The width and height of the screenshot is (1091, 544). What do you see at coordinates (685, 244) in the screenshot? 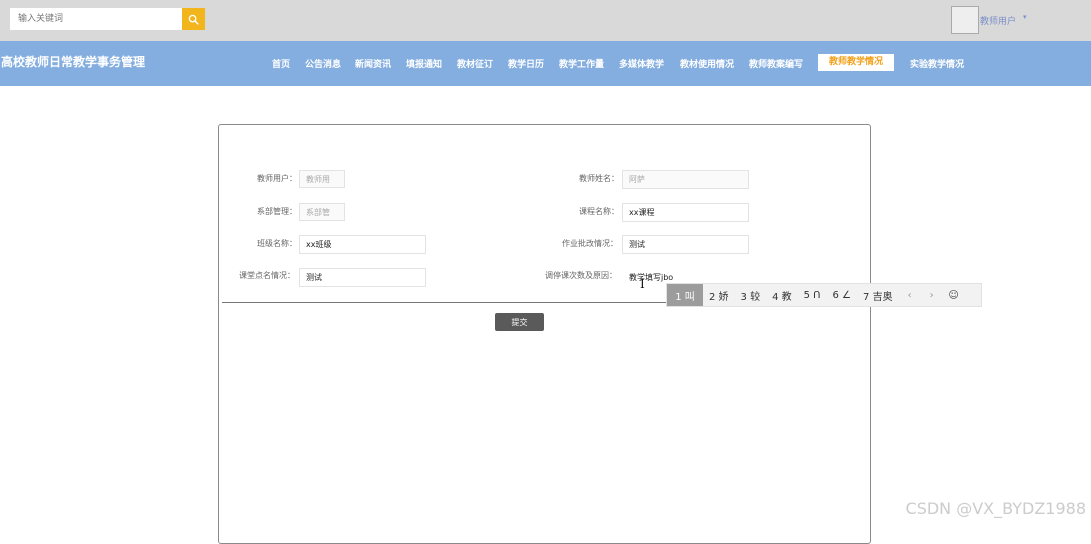
I see `homework-field: 测试` at bounding box center [685, 244].